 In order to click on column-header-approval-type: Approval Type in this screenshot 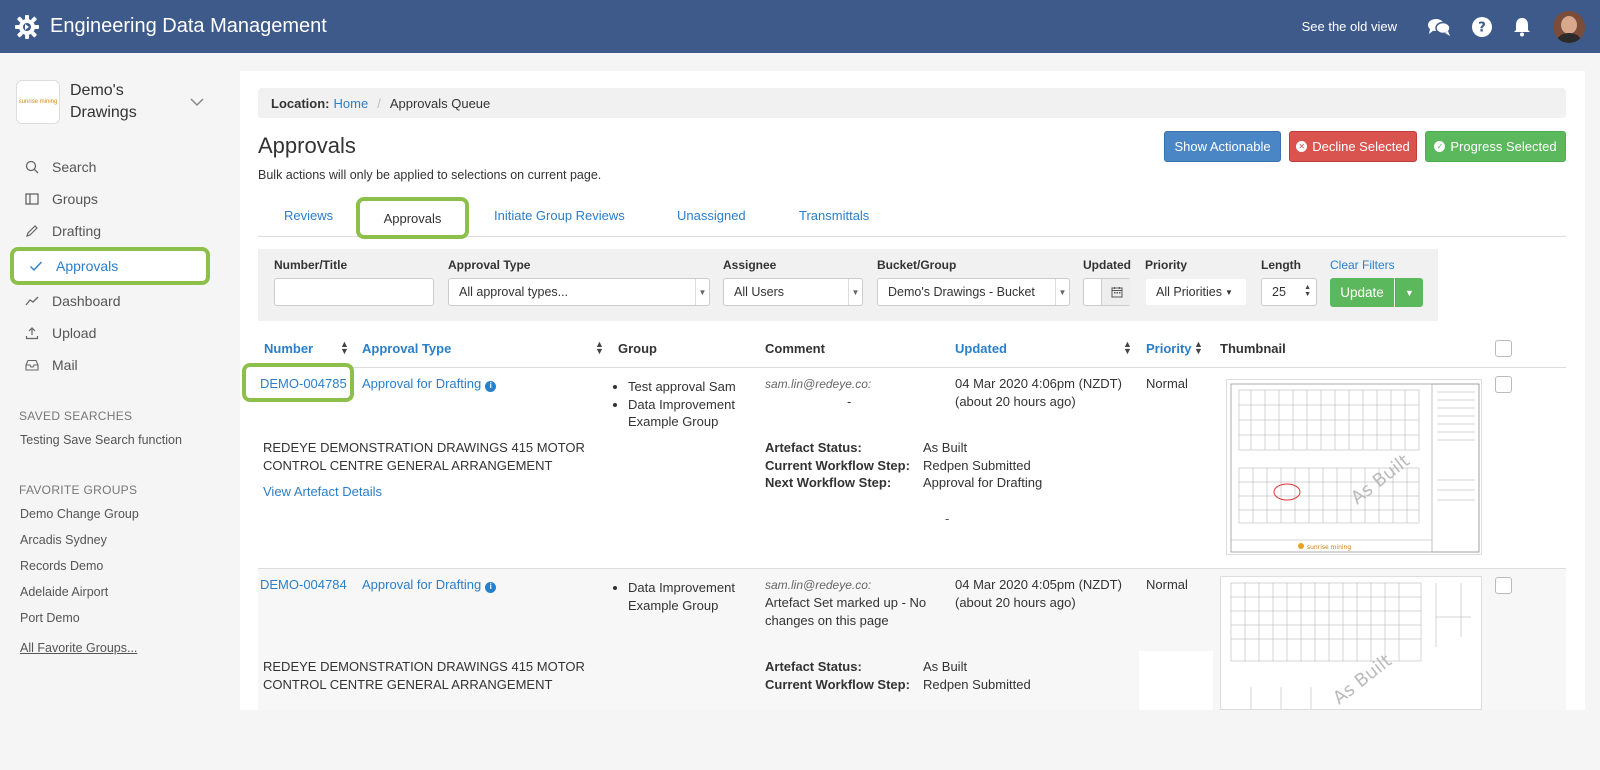, I will do `click(406, 348)`.